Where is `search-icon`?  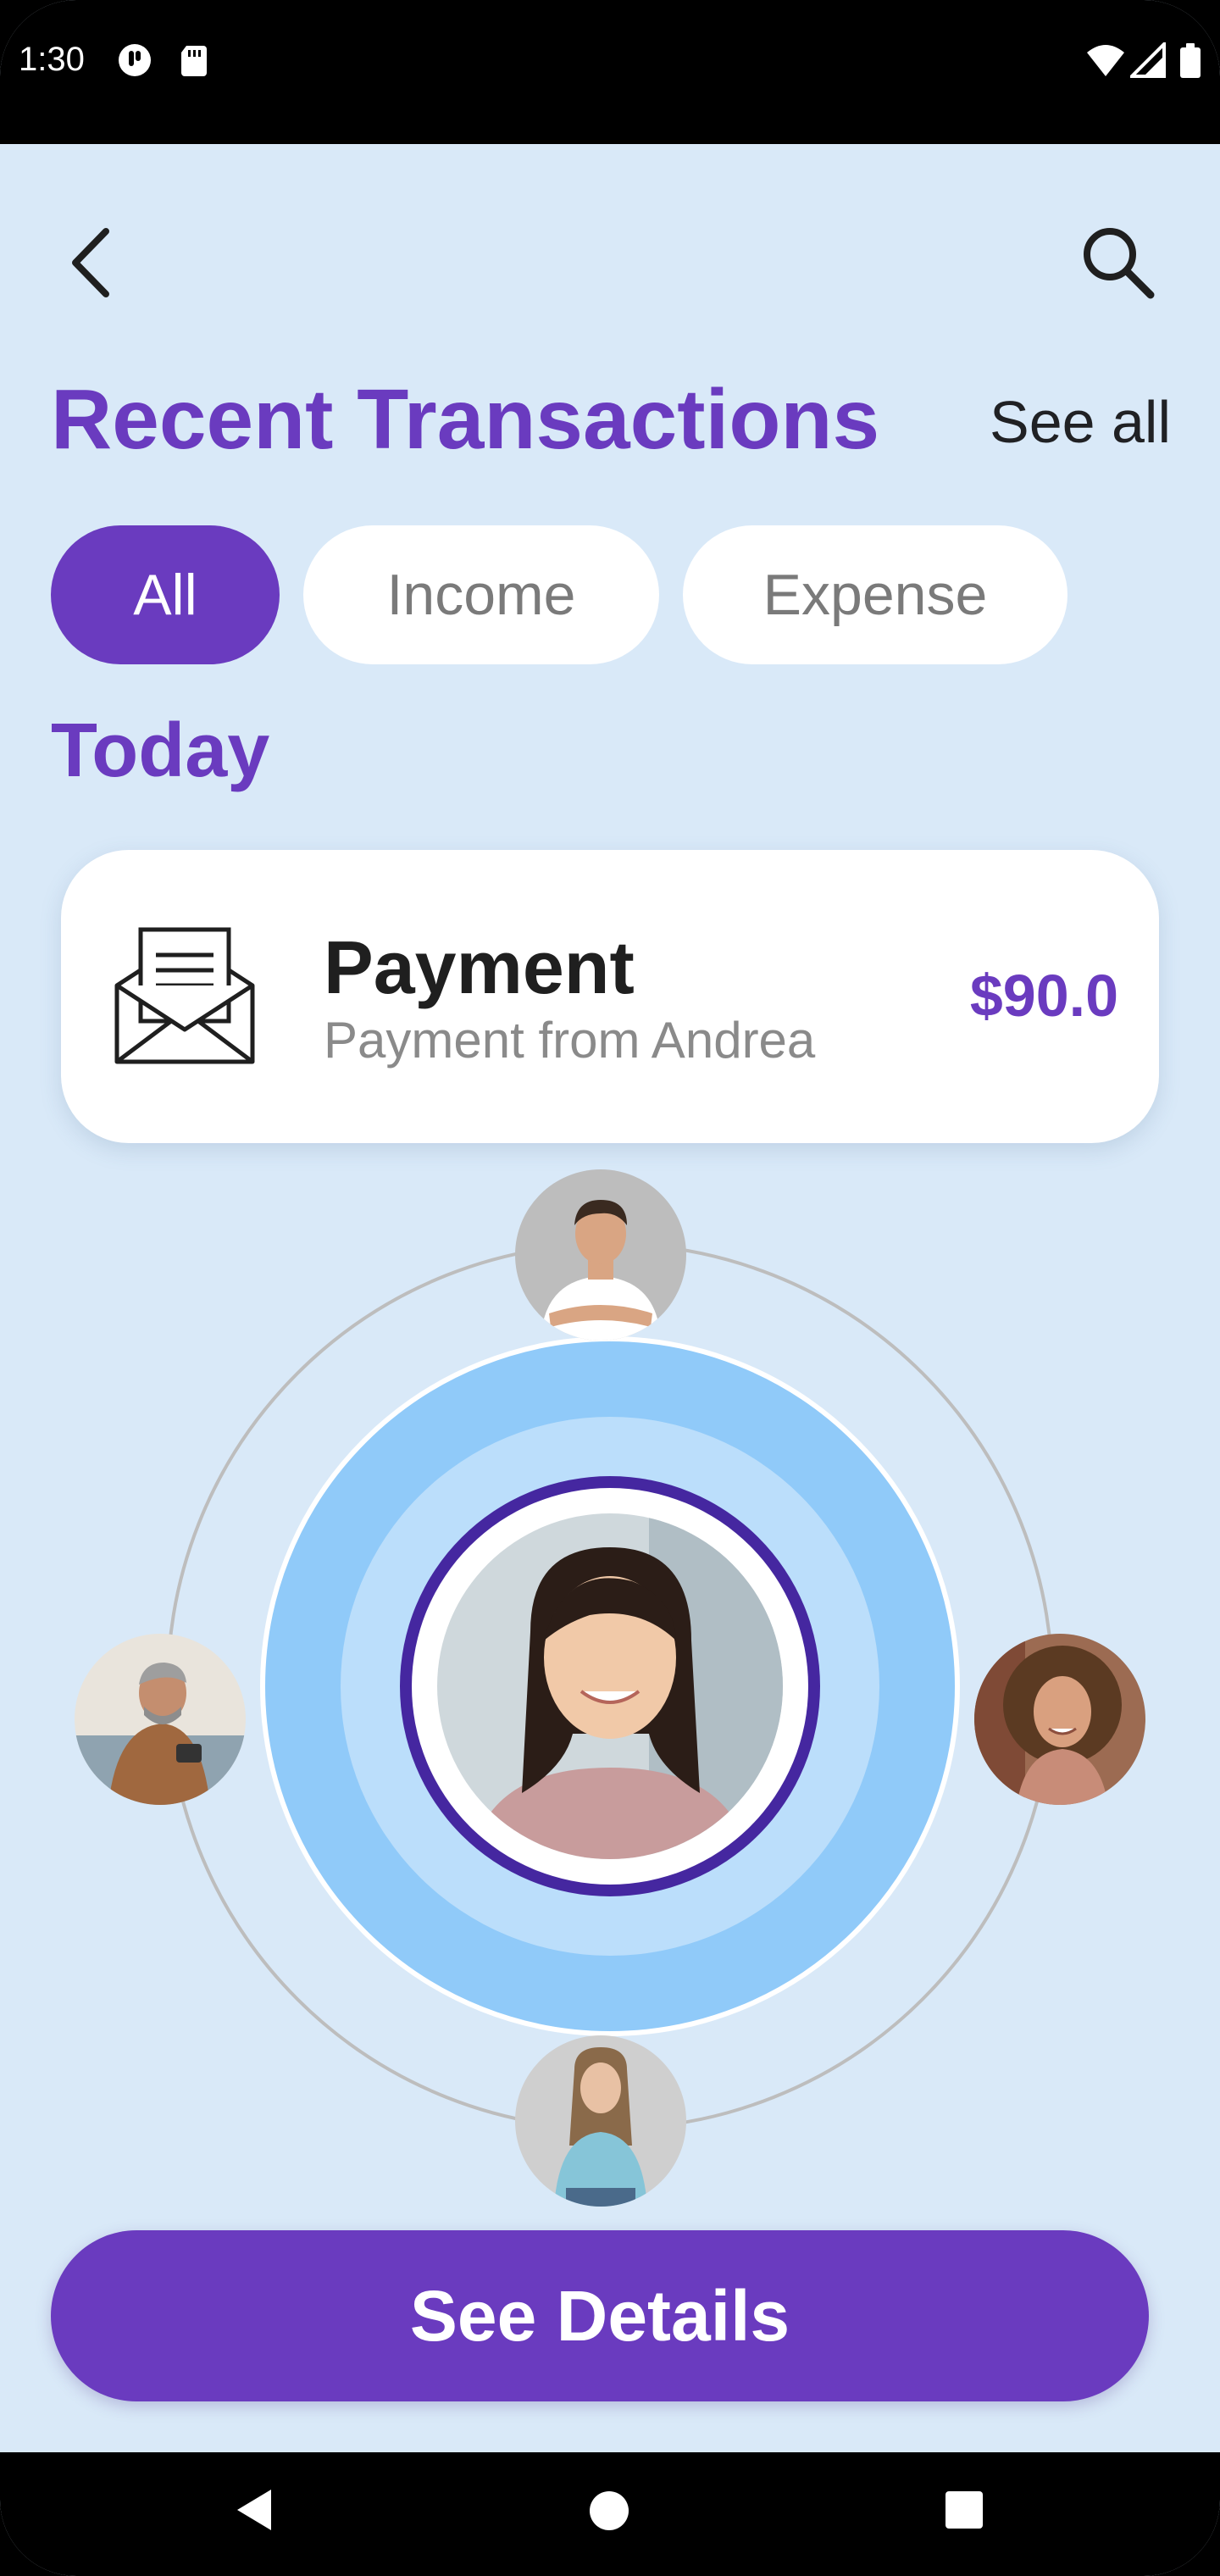
search-icon is located at coordinates (1119, 263).